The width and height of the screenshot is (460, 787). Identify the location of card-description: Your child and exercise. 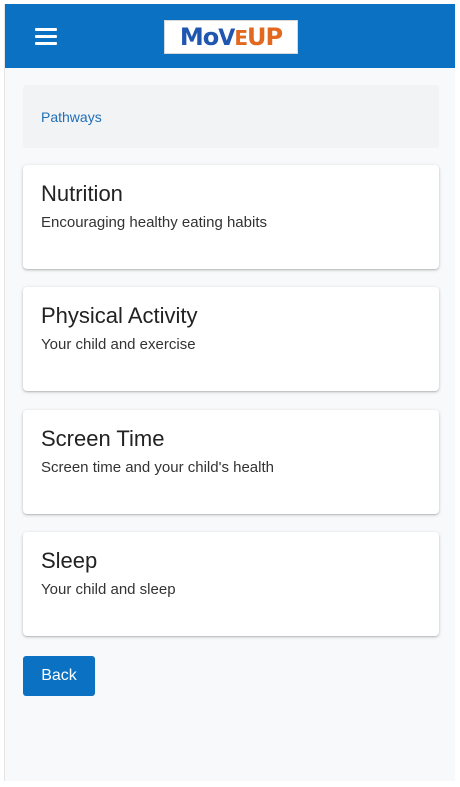
(118, 345).